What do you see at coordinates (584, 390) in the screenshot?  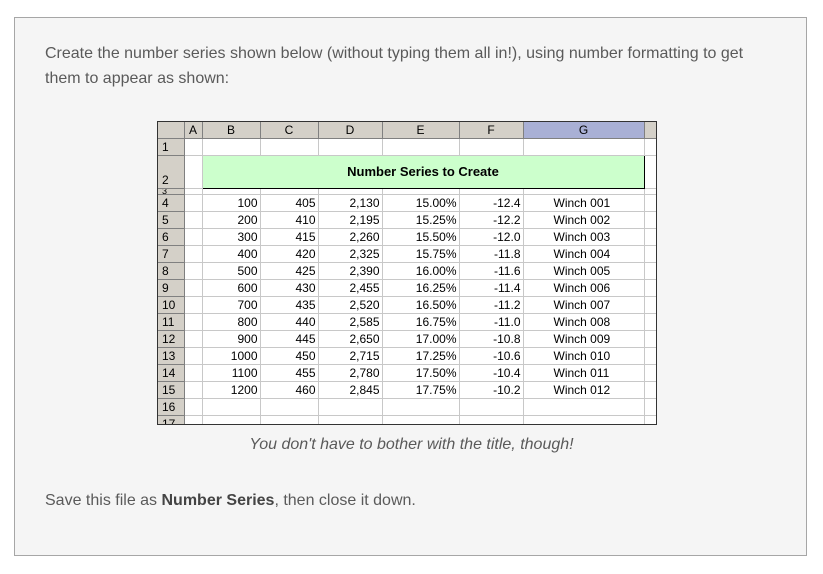 I see `cell-g: Winch 012` at bounding box center [584, 390].